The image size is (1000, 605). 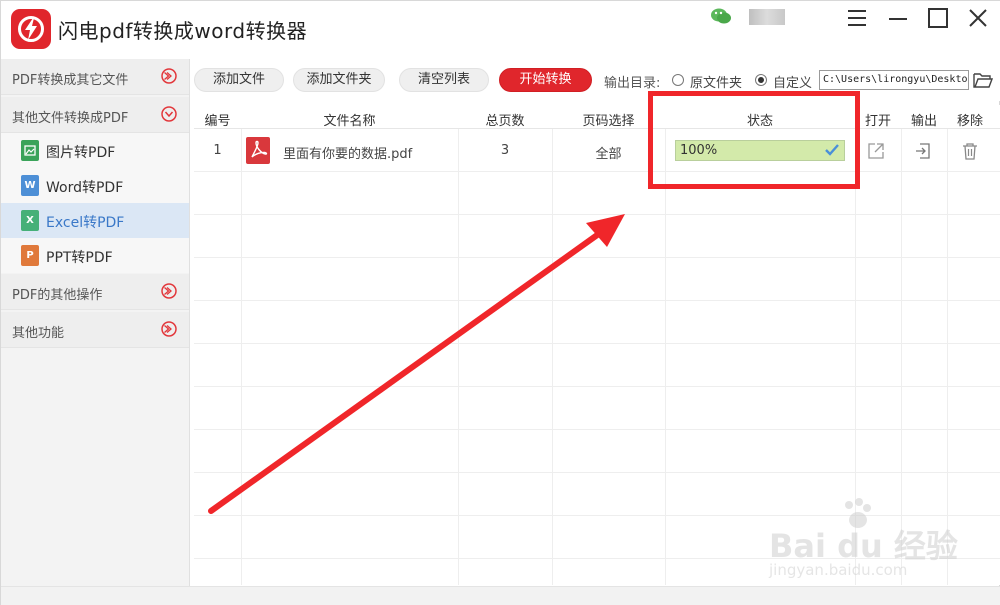 What do you see at coordinates (838, 570) in the screenshot?
I see `watermark-url: jingyan.baidu.com` at bounding box center [838, 570].